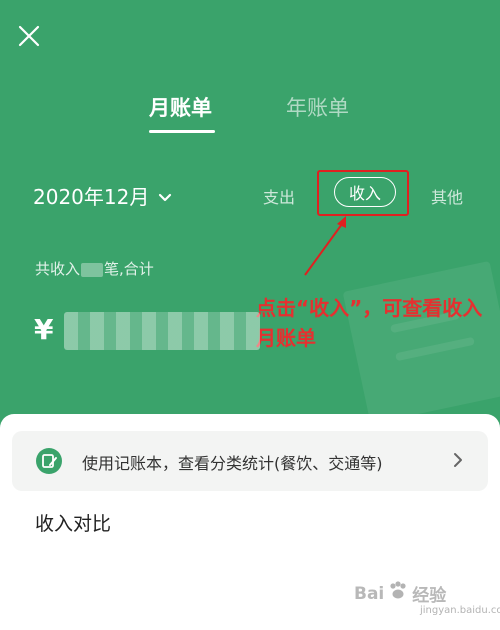 The height and width of the screenshot is (630, 500). I want to click on tab-monthly-bill: 月账单, so click(180, 107).